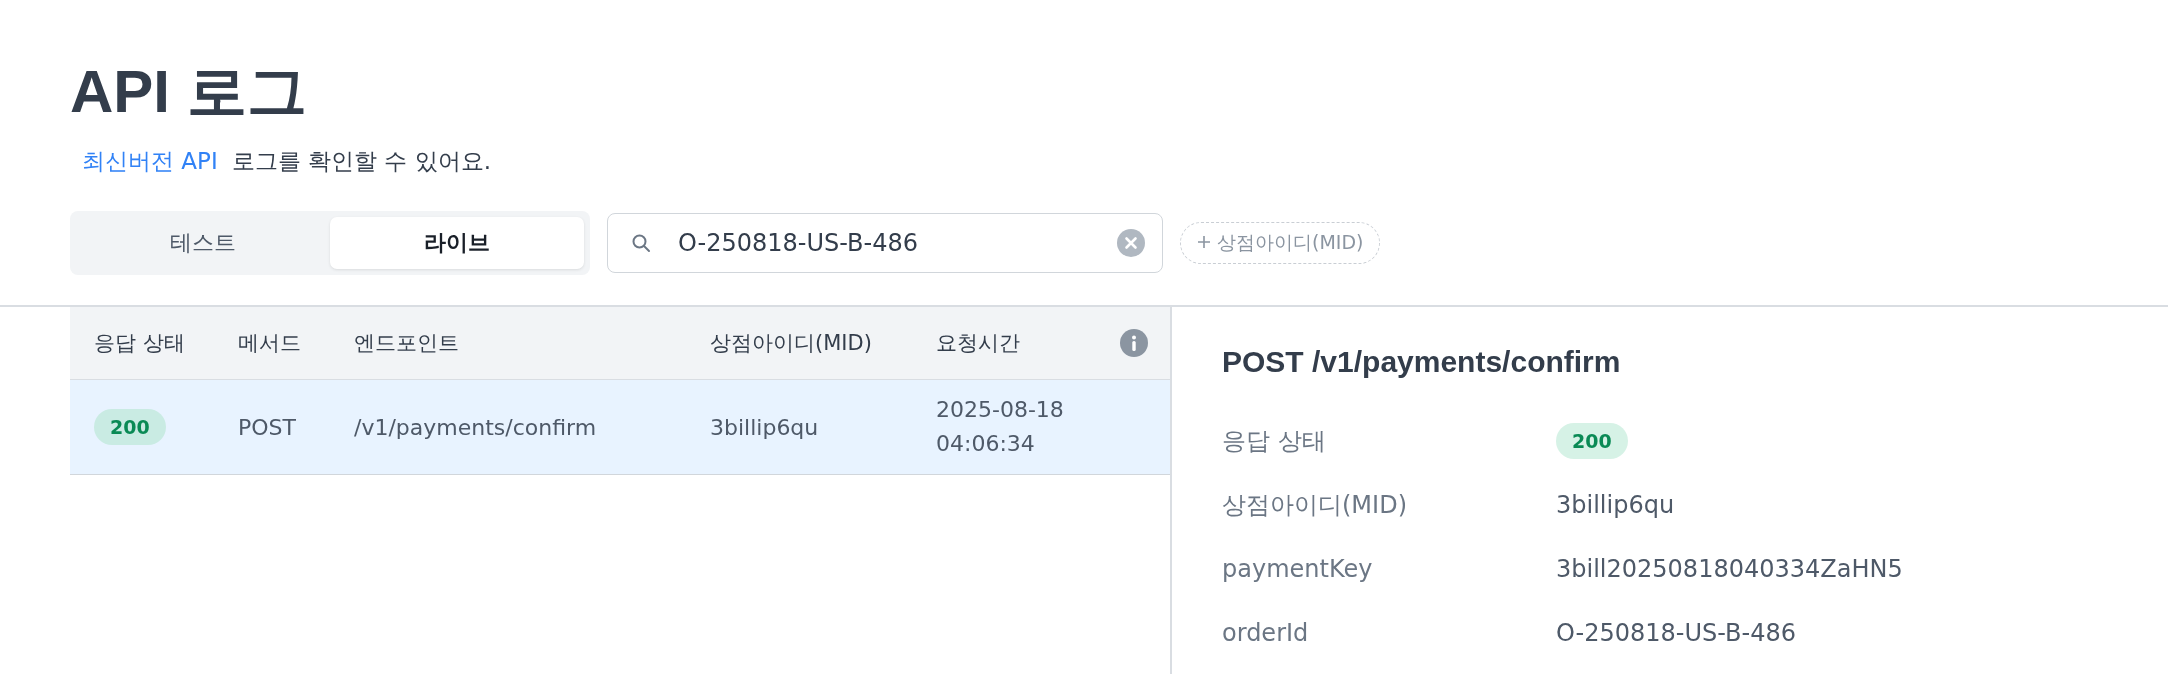 This screenshot has height=674, width=2168. I want to click on environment-tab: 라이브, so click(457, 243).